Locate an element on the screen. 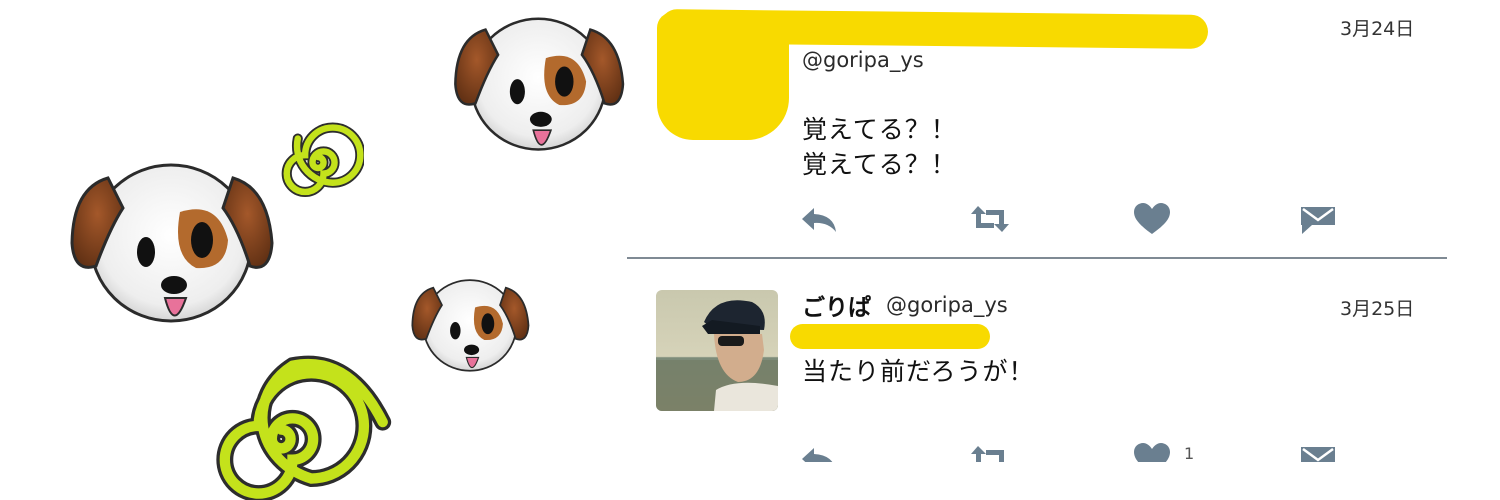 Image resolution: width=1500 pixels, height=500 pixels. tweet1-text: 覚えてる？！ 覚えてる？！ is located at coordinates (879, 147).